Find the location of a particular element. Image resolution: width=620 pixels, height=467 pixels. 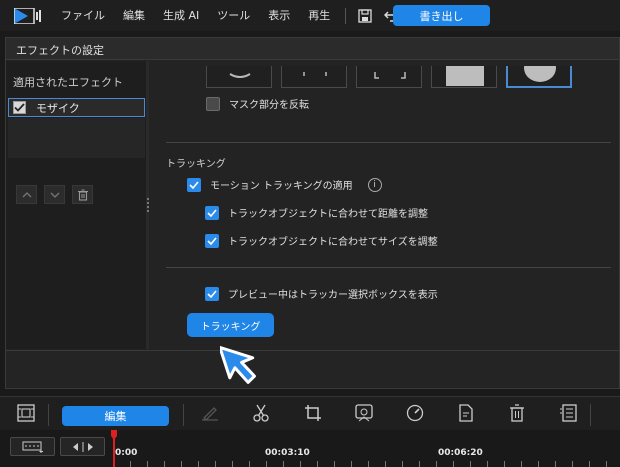

splitter-grip-icon is located at coordinates (148, 205).